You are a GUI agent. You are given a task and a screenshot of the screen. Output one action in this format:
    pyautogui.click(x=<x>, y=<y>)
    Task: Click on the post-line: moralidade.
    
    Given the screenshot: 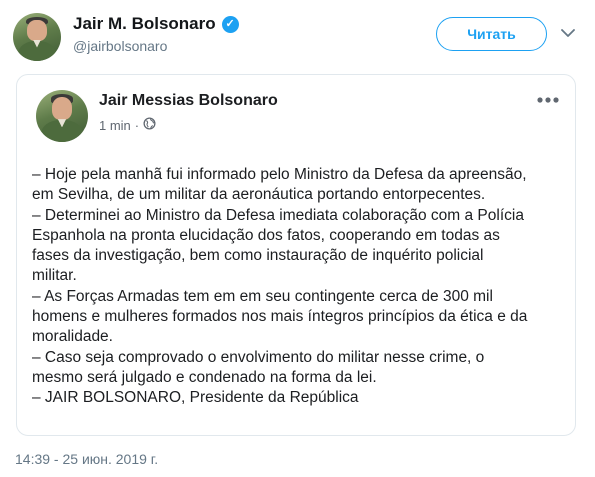 What is the action you would take?
    pyautogui.click(x=72, y=337)
    